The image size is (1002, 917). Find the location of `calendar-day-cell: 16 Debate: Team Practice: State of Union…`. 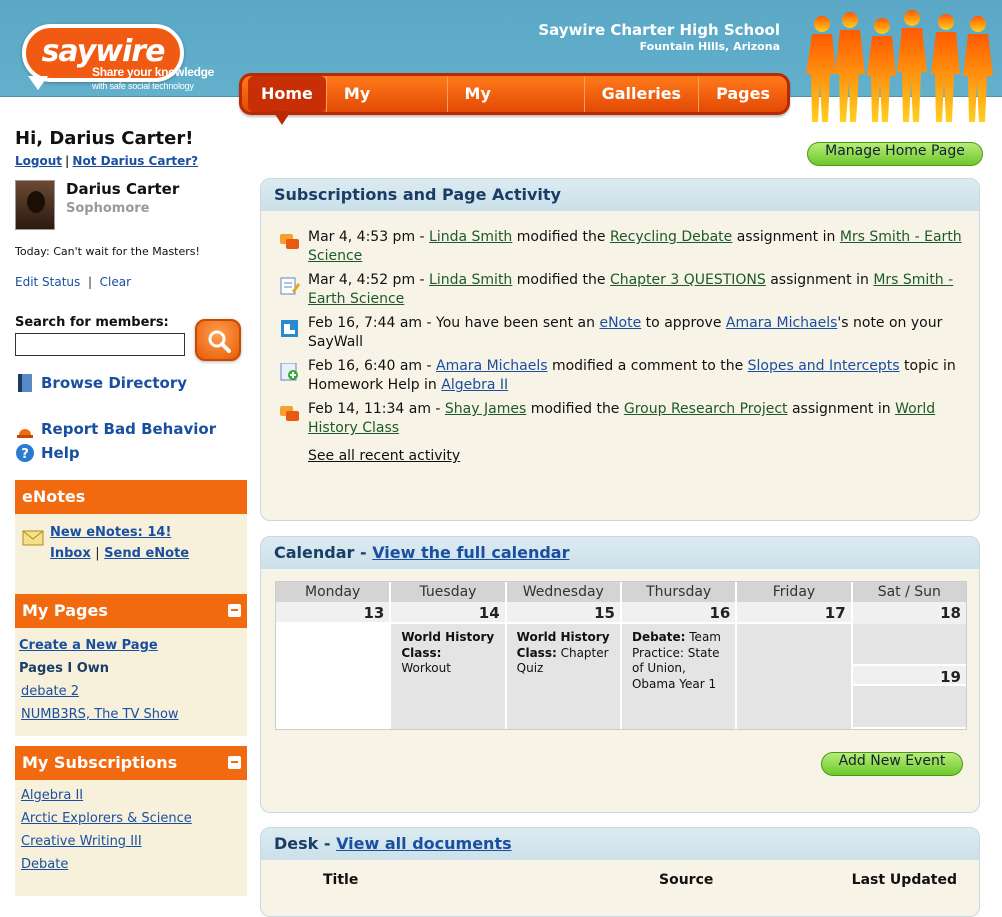

calendar-day-cell: 16 Debate: Team Practice: State of Union… is located at coordinates (677, 665).